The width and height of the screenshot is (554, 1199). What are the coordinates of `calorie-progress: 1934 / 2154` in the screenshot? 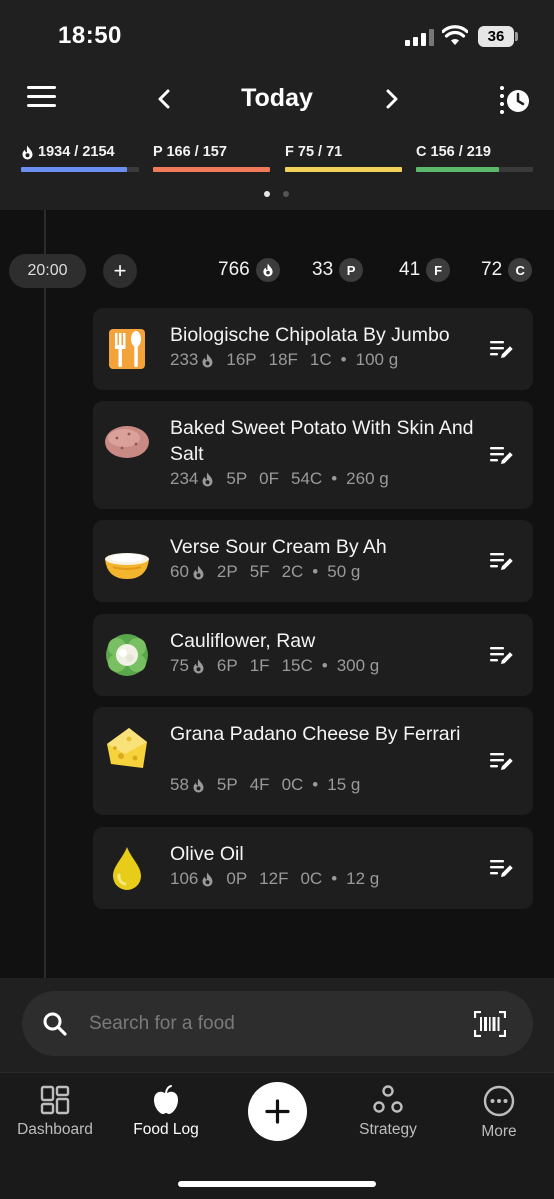 It's located at (80, 159).